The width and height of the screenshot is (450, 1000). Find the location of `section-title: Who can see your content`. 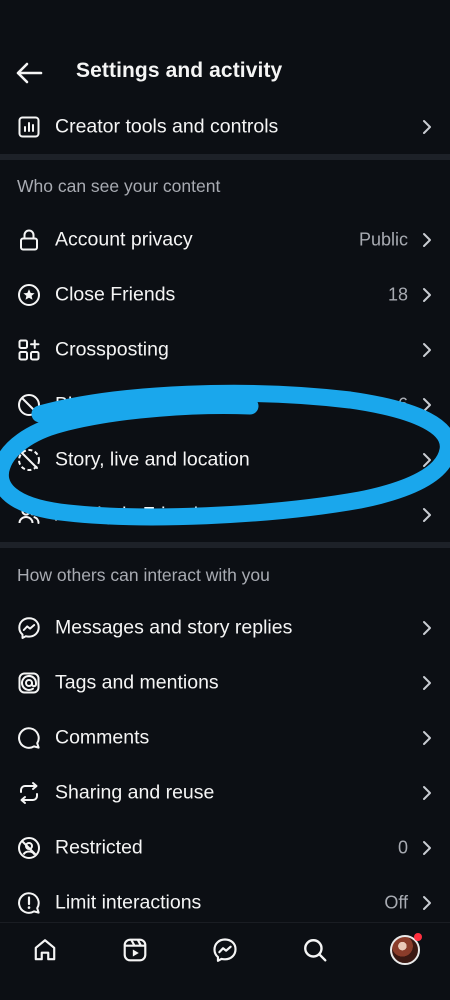

section-title: Who can see your content is located at coordinates (119, 186).